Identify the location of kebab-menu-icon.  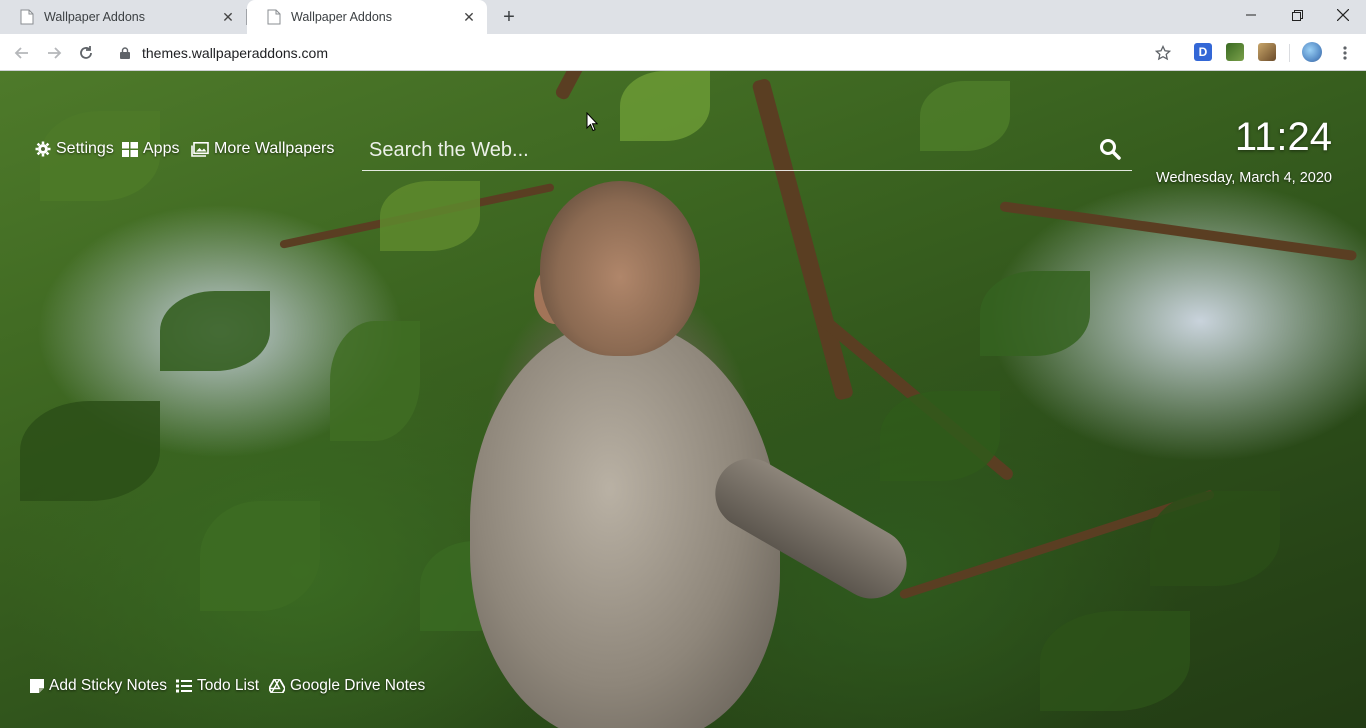
(1345, 53).